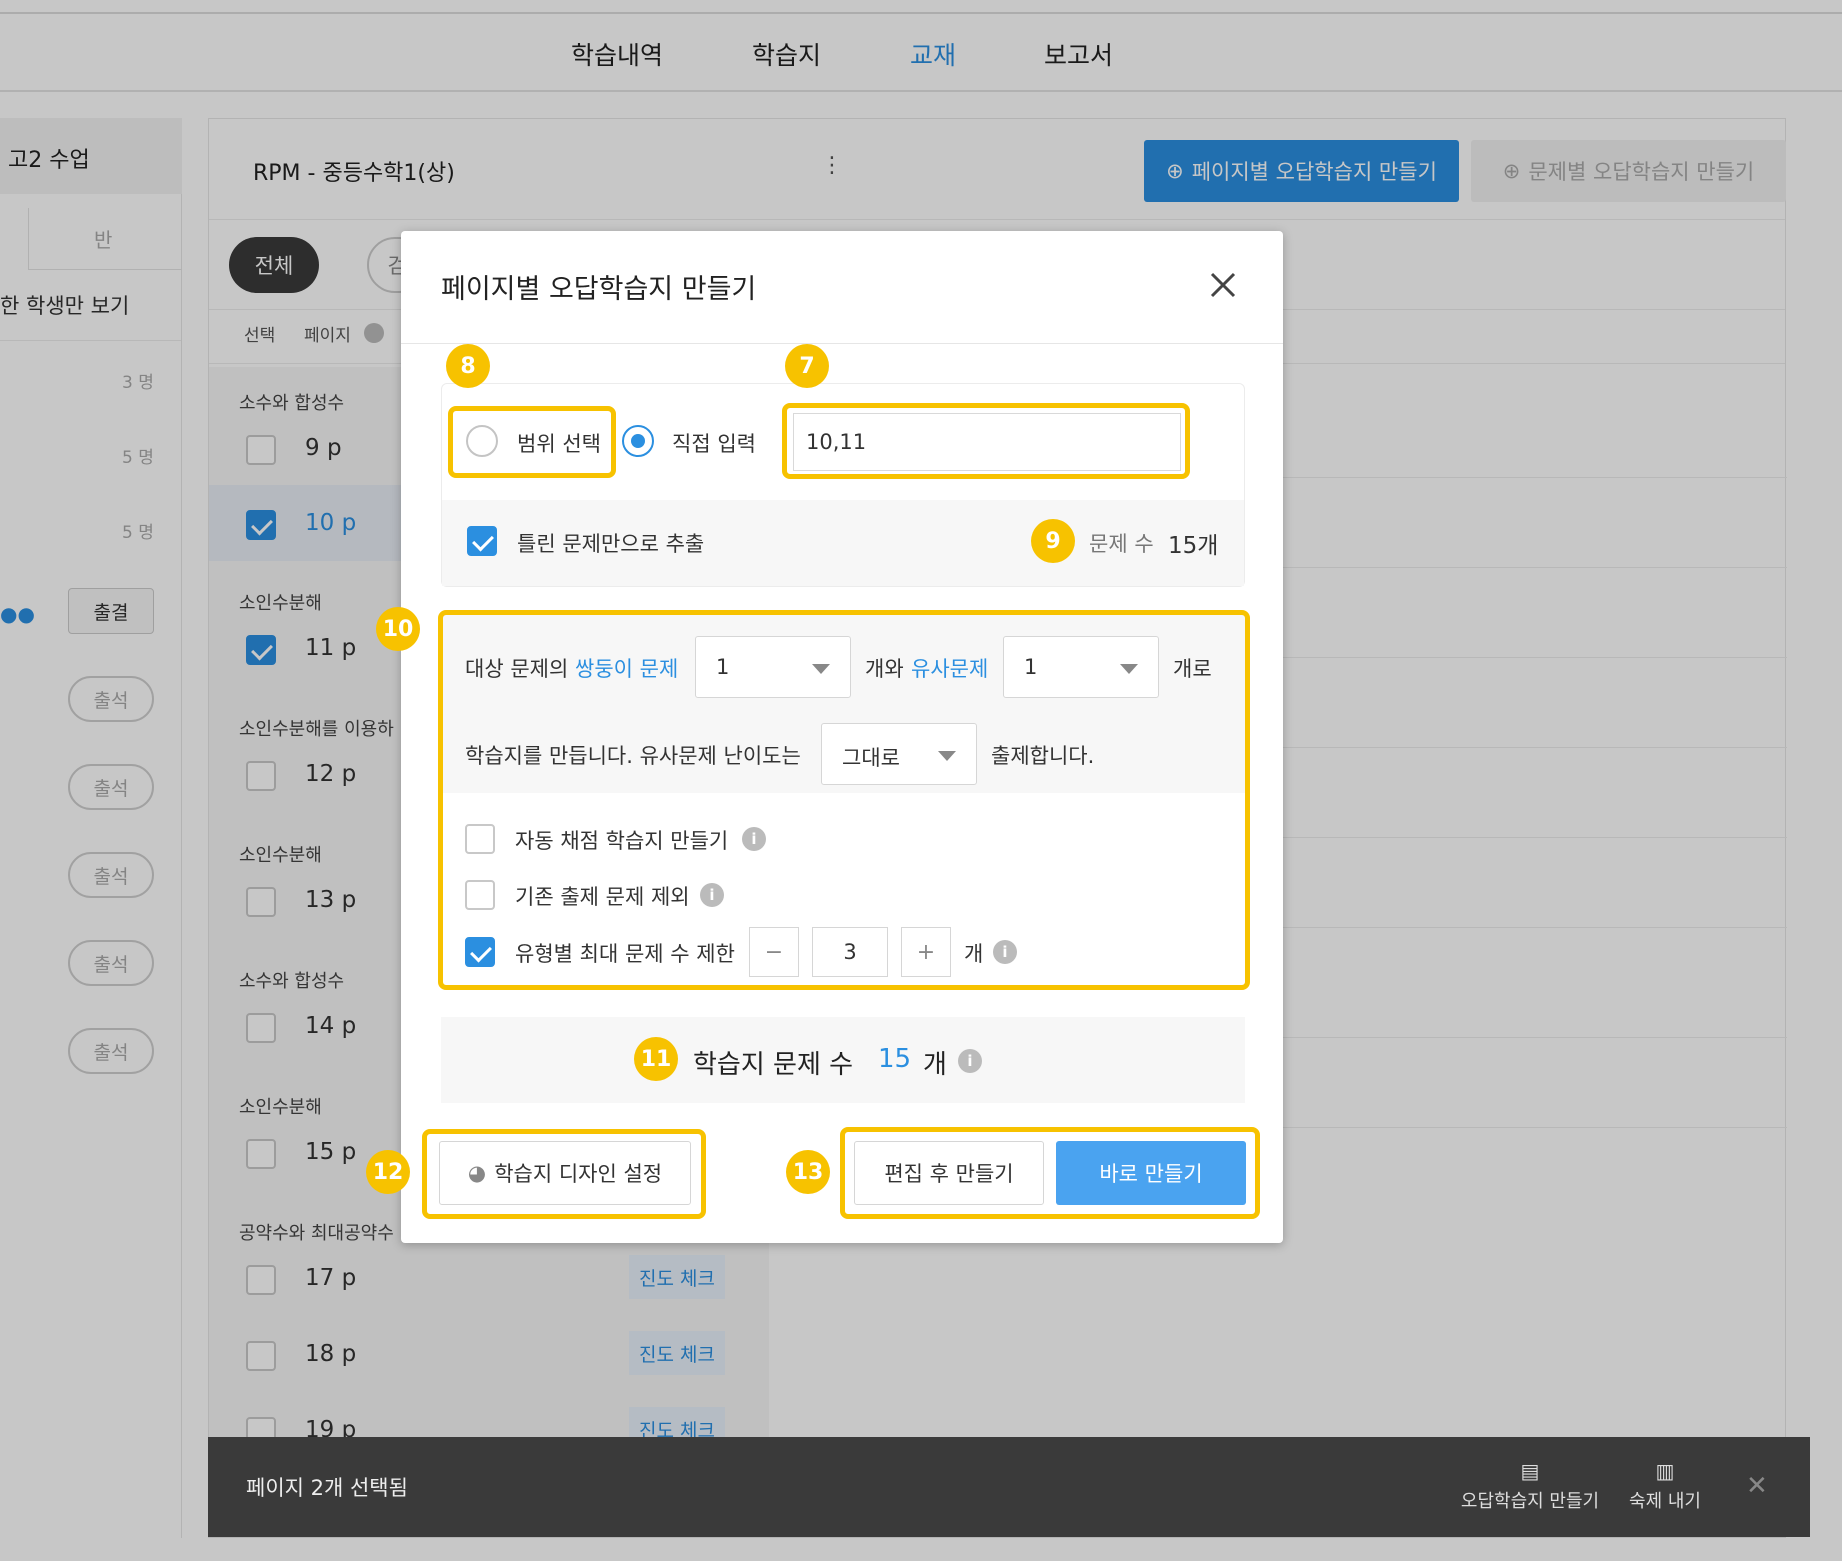 This screenshot has height=1561, width=1842. Describe the element at coordinates (1121, 544) in the screenshot. I see `problem-count-label: 문제 수` at that location.